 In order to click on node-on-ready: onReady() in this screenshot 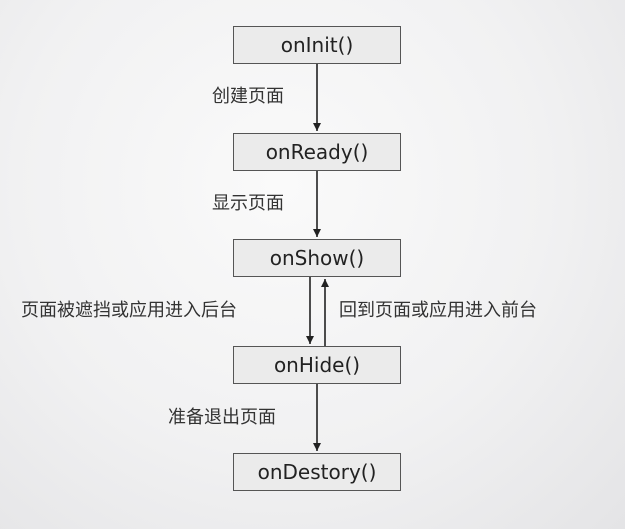, I will do `click(317, 152)`.